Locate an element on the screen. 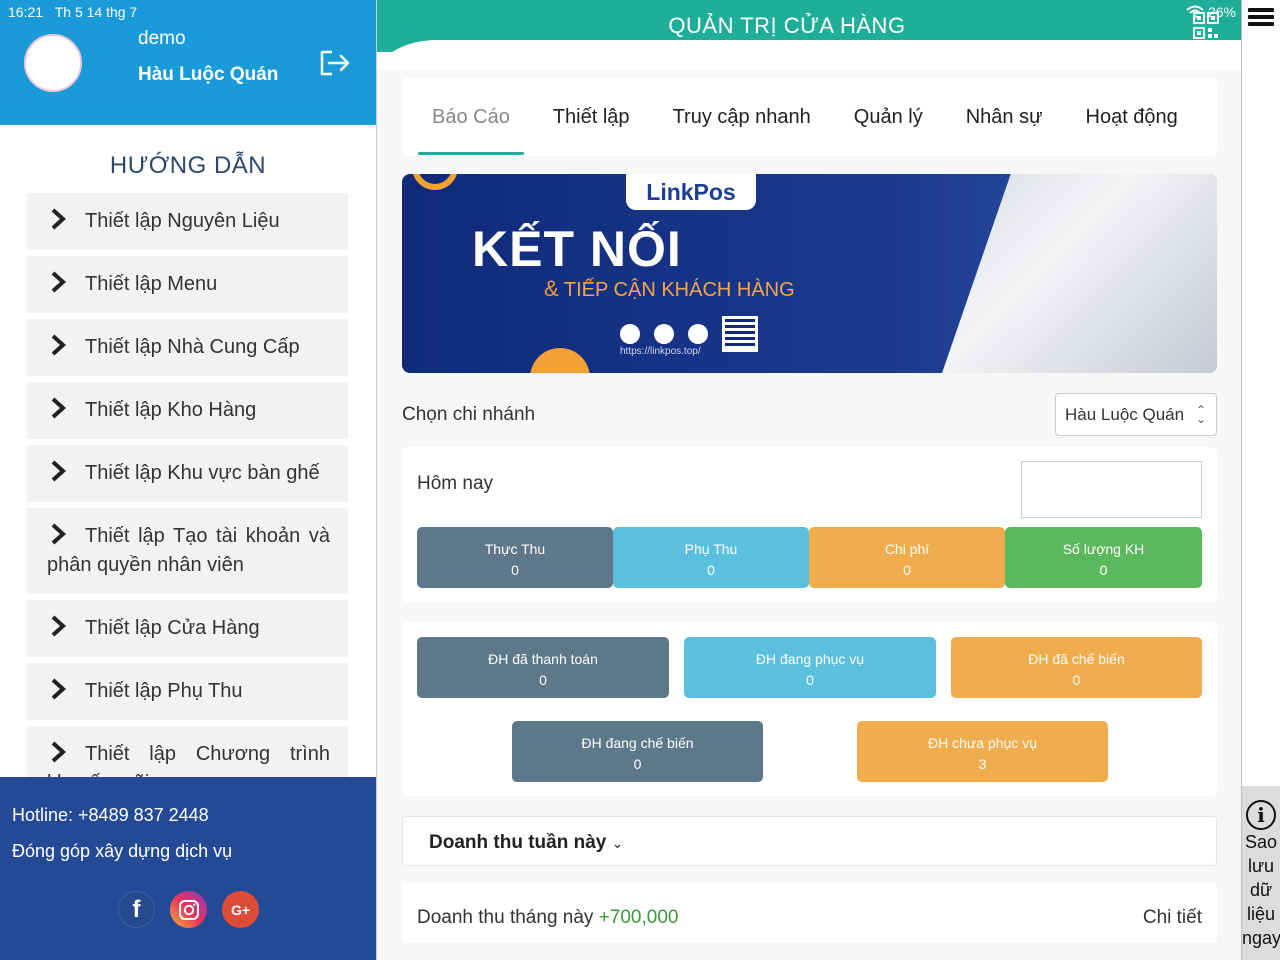  google-plus-icon: G+ is located at coordinates (240, 909).